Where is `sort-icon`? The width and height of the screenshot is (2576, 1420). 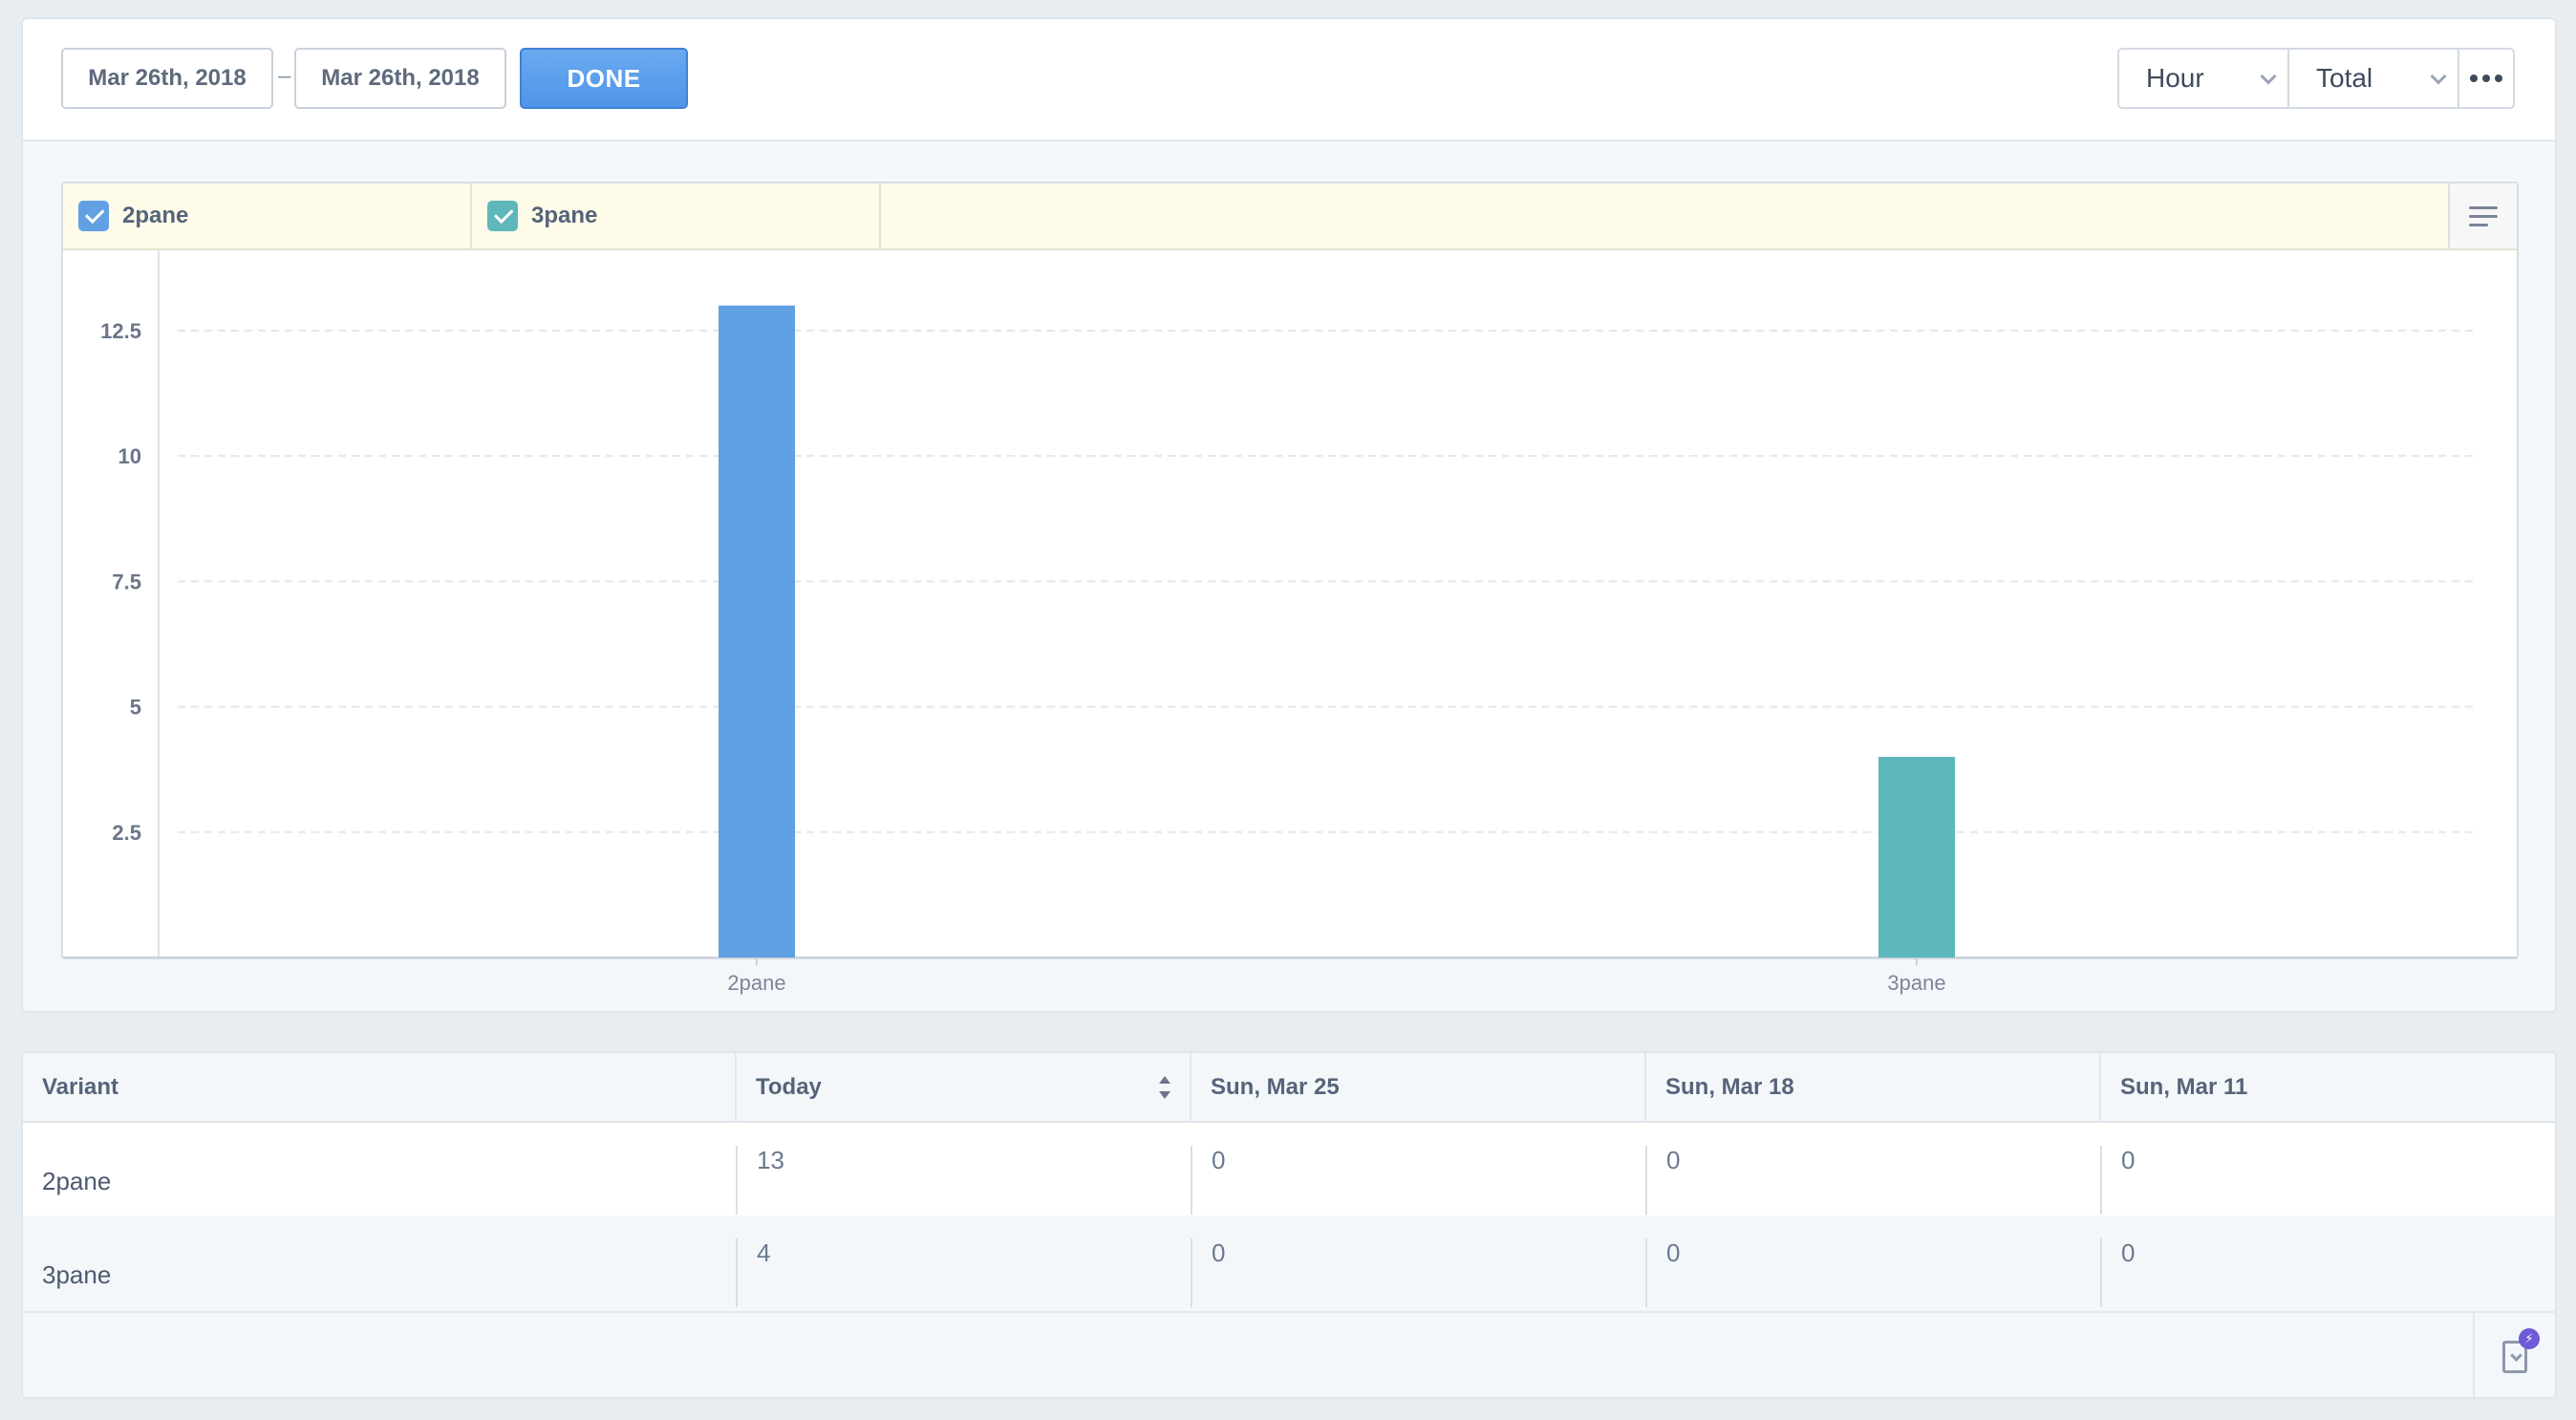
sort-icon is located at coordinates (1163, 1087).